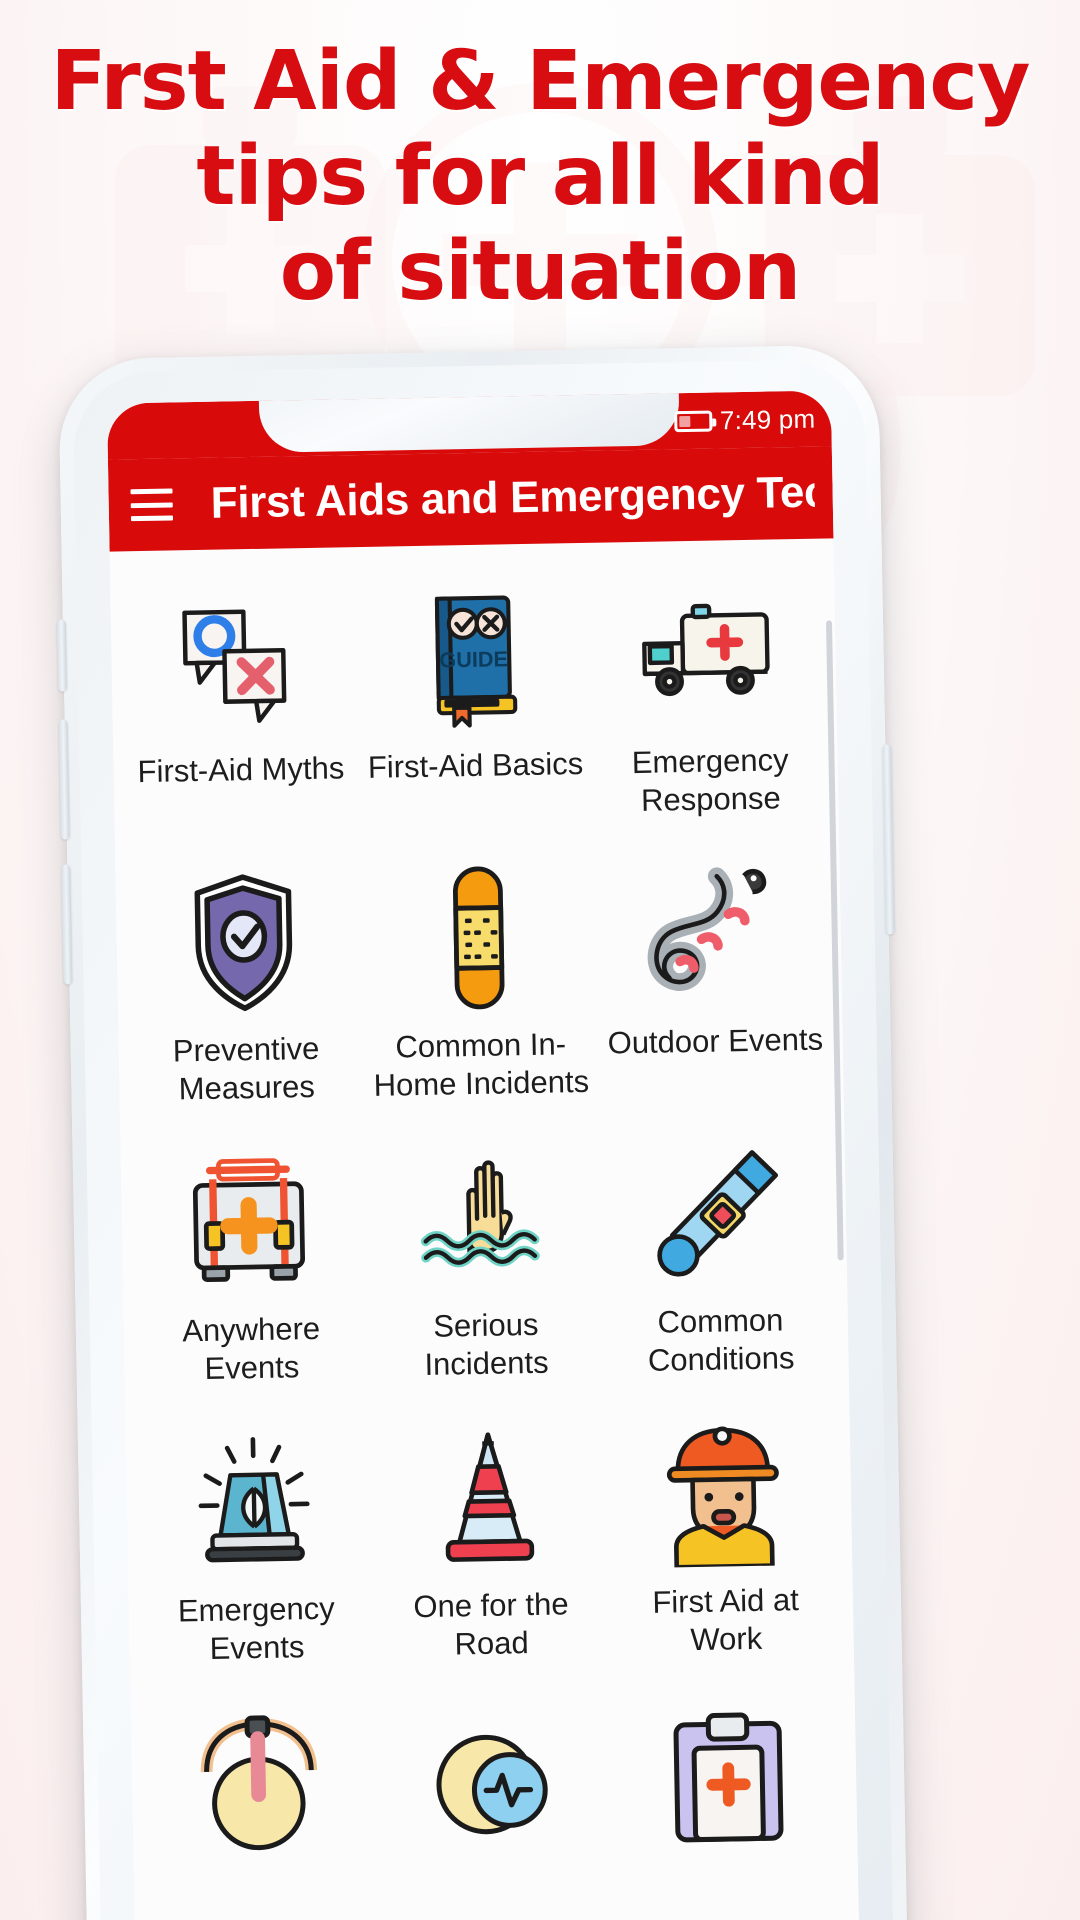 Image resolution: width=1080 pixels, height=1920 pixels. I want to click on grid-tile-label: Anywhere Events, so click(251, 1348).